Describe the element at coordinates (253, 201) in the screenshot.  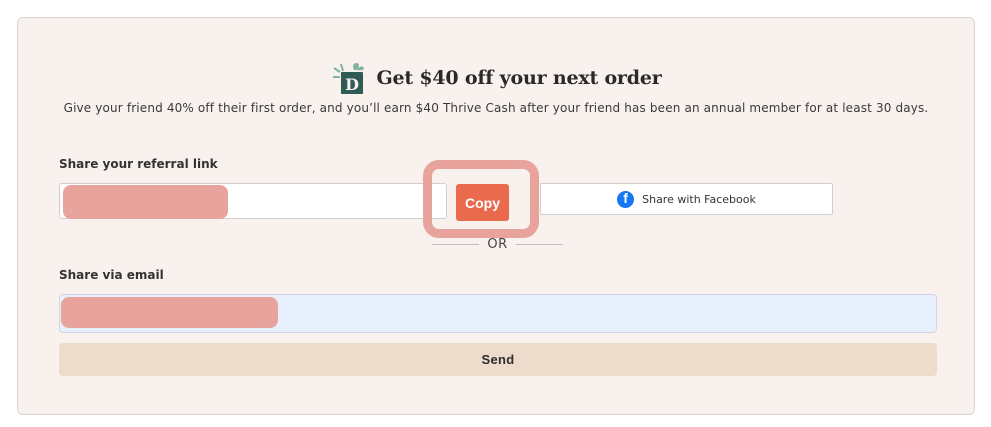
I see `referral-link-field` at that location.